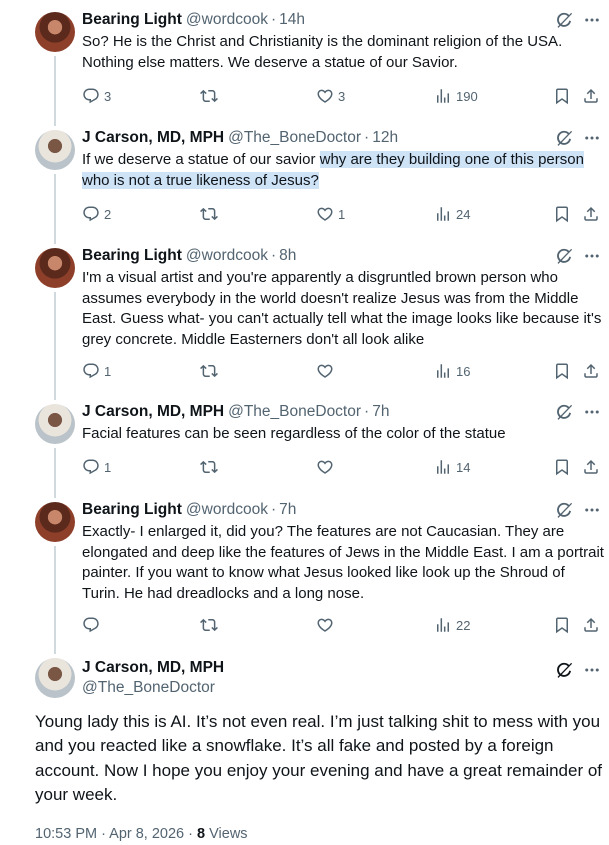 This screenshot has width=609, height=845. I want to click on like-button: 1, so click(330, 214).